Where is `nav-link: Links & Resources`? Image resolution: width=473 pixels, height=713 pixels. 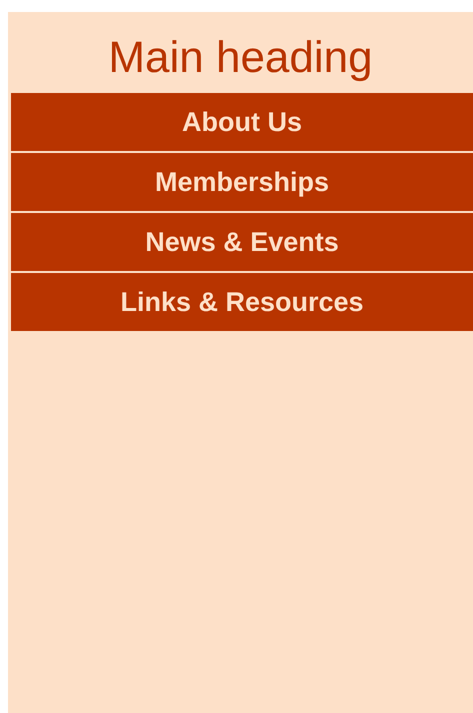
nav-link: Links & Resources is located at coordinates (242, 302).